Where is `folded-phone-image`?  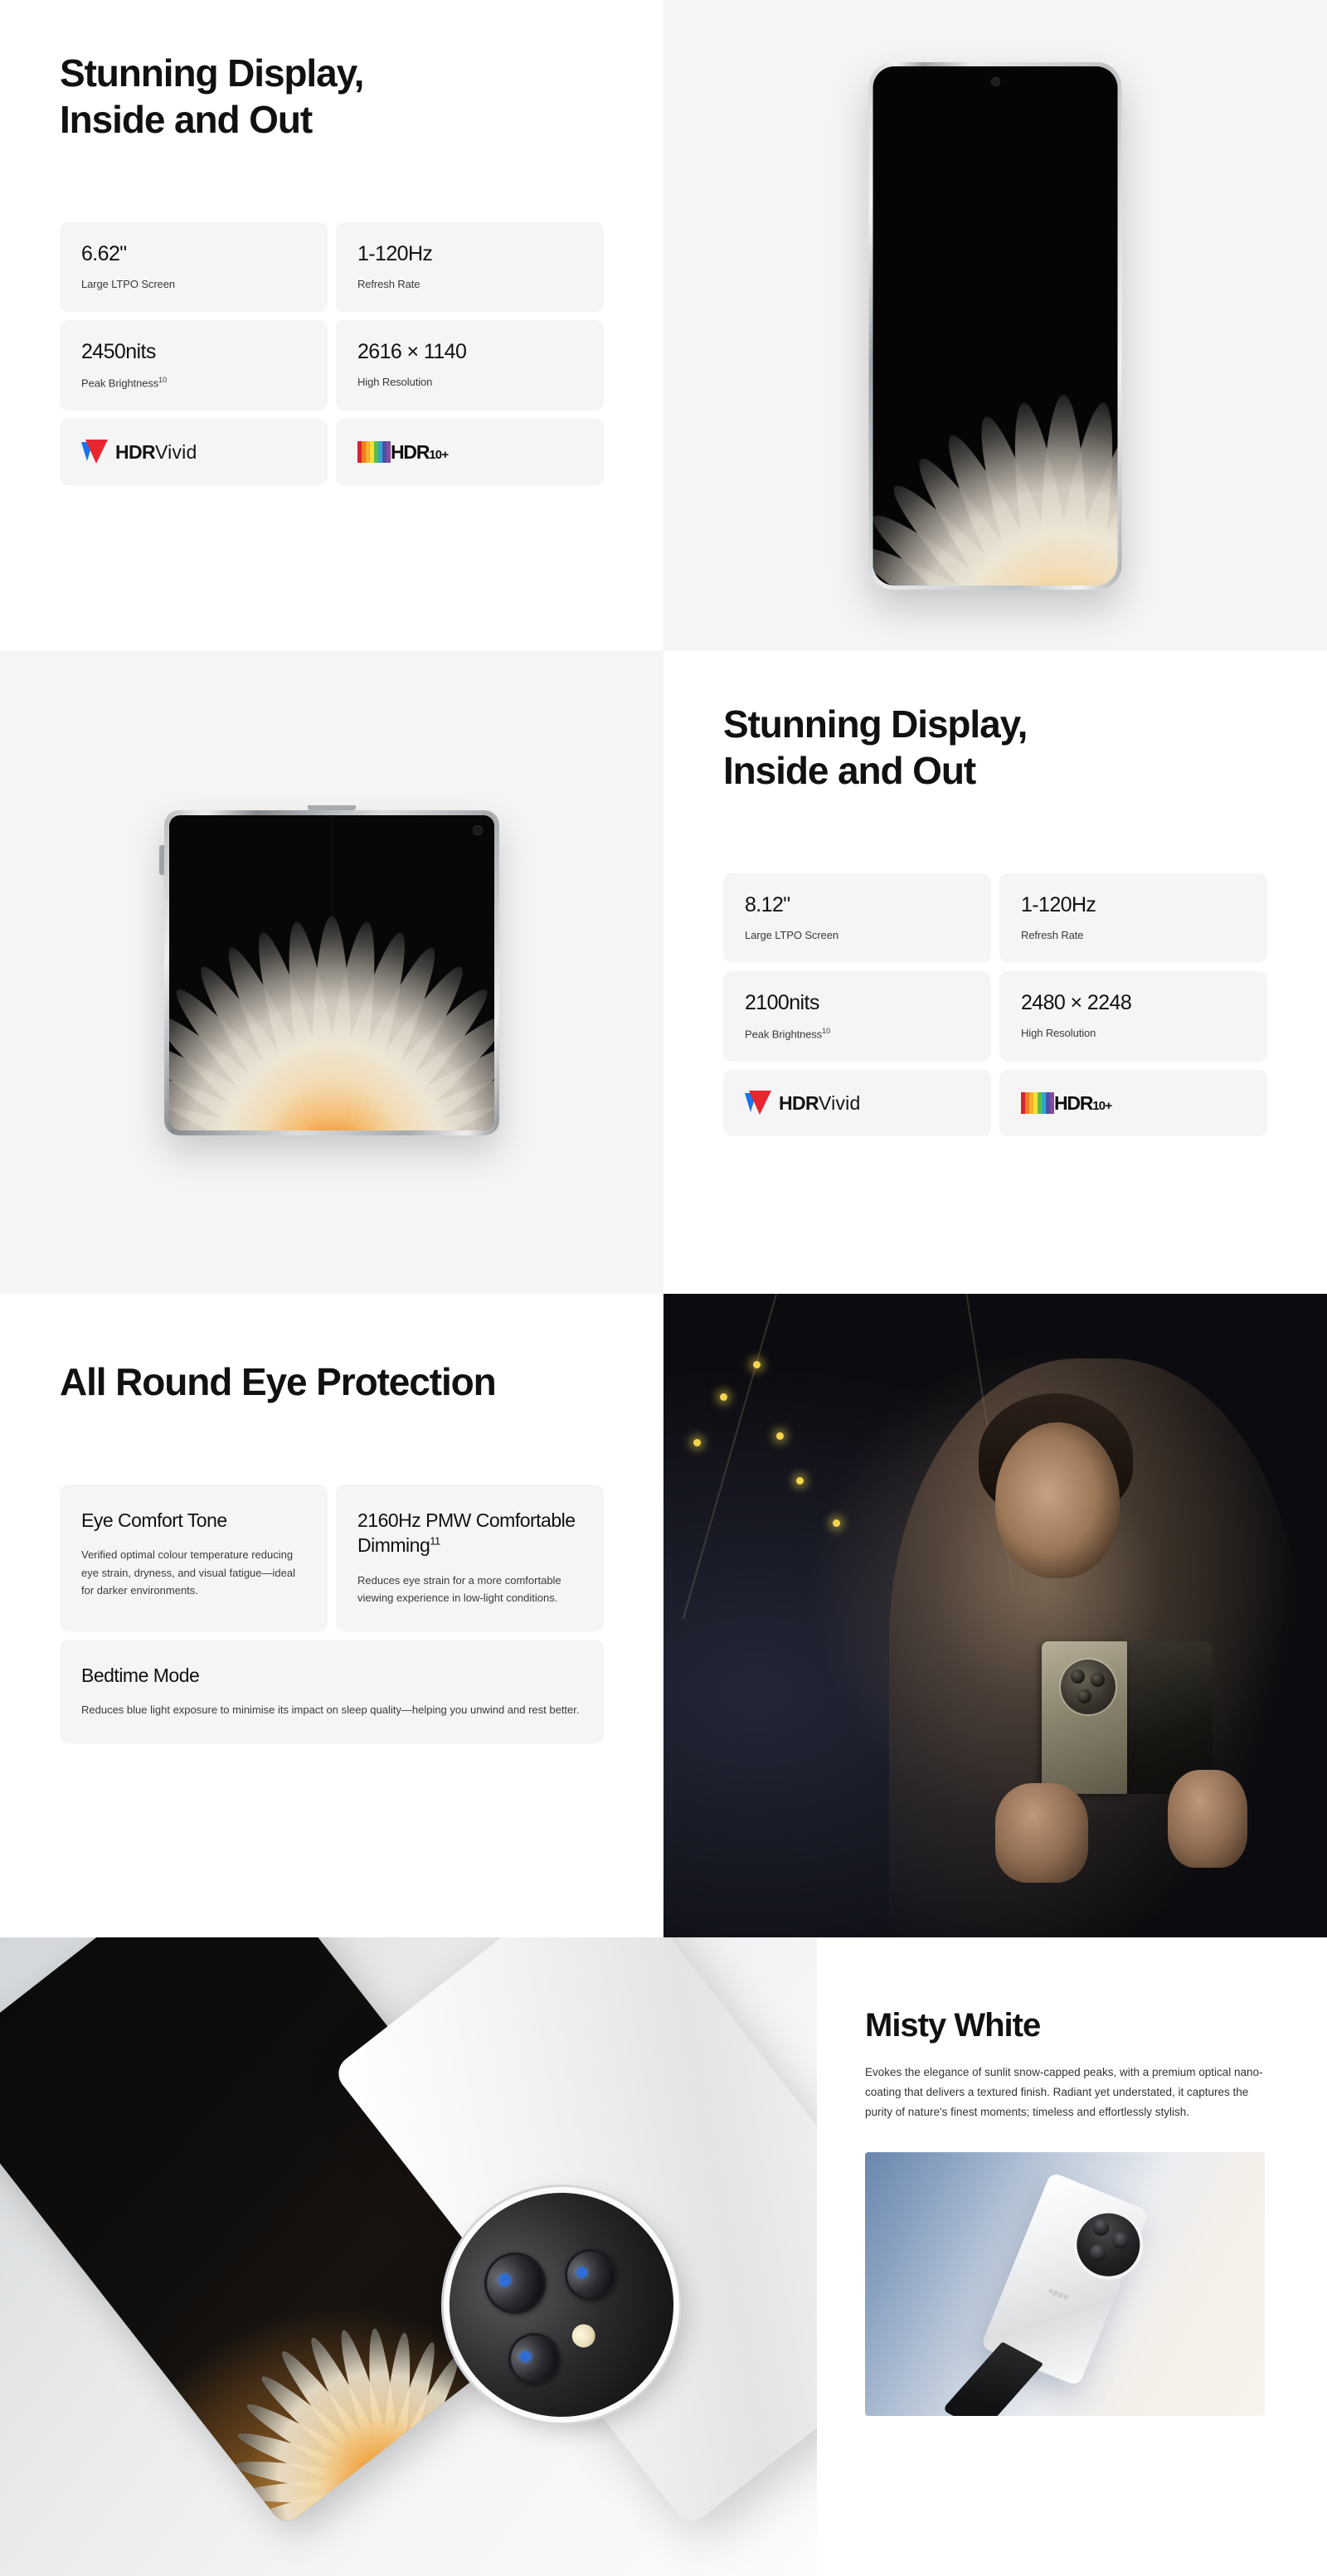 folded-phone-image is located at coordinates (995, 325).